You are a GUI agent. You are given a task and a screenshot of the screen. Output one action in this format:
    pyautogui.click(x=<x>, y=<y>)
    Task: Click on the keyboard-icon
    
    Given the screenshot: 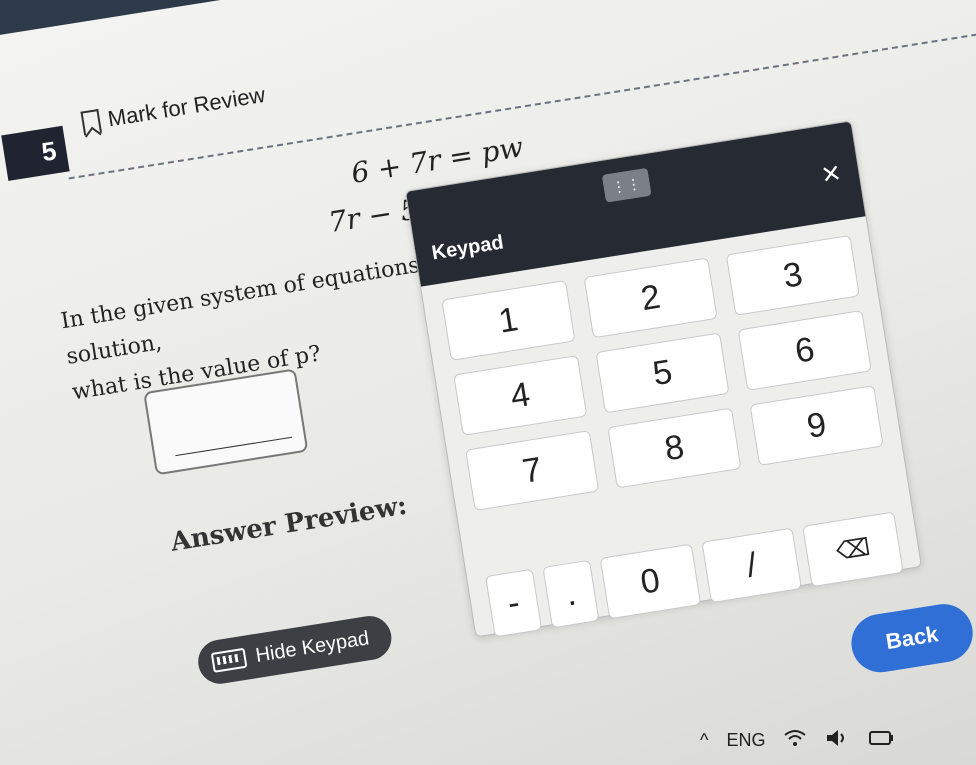 What is the action you would take?
    pyautogui.click(x=229, y=660)
    